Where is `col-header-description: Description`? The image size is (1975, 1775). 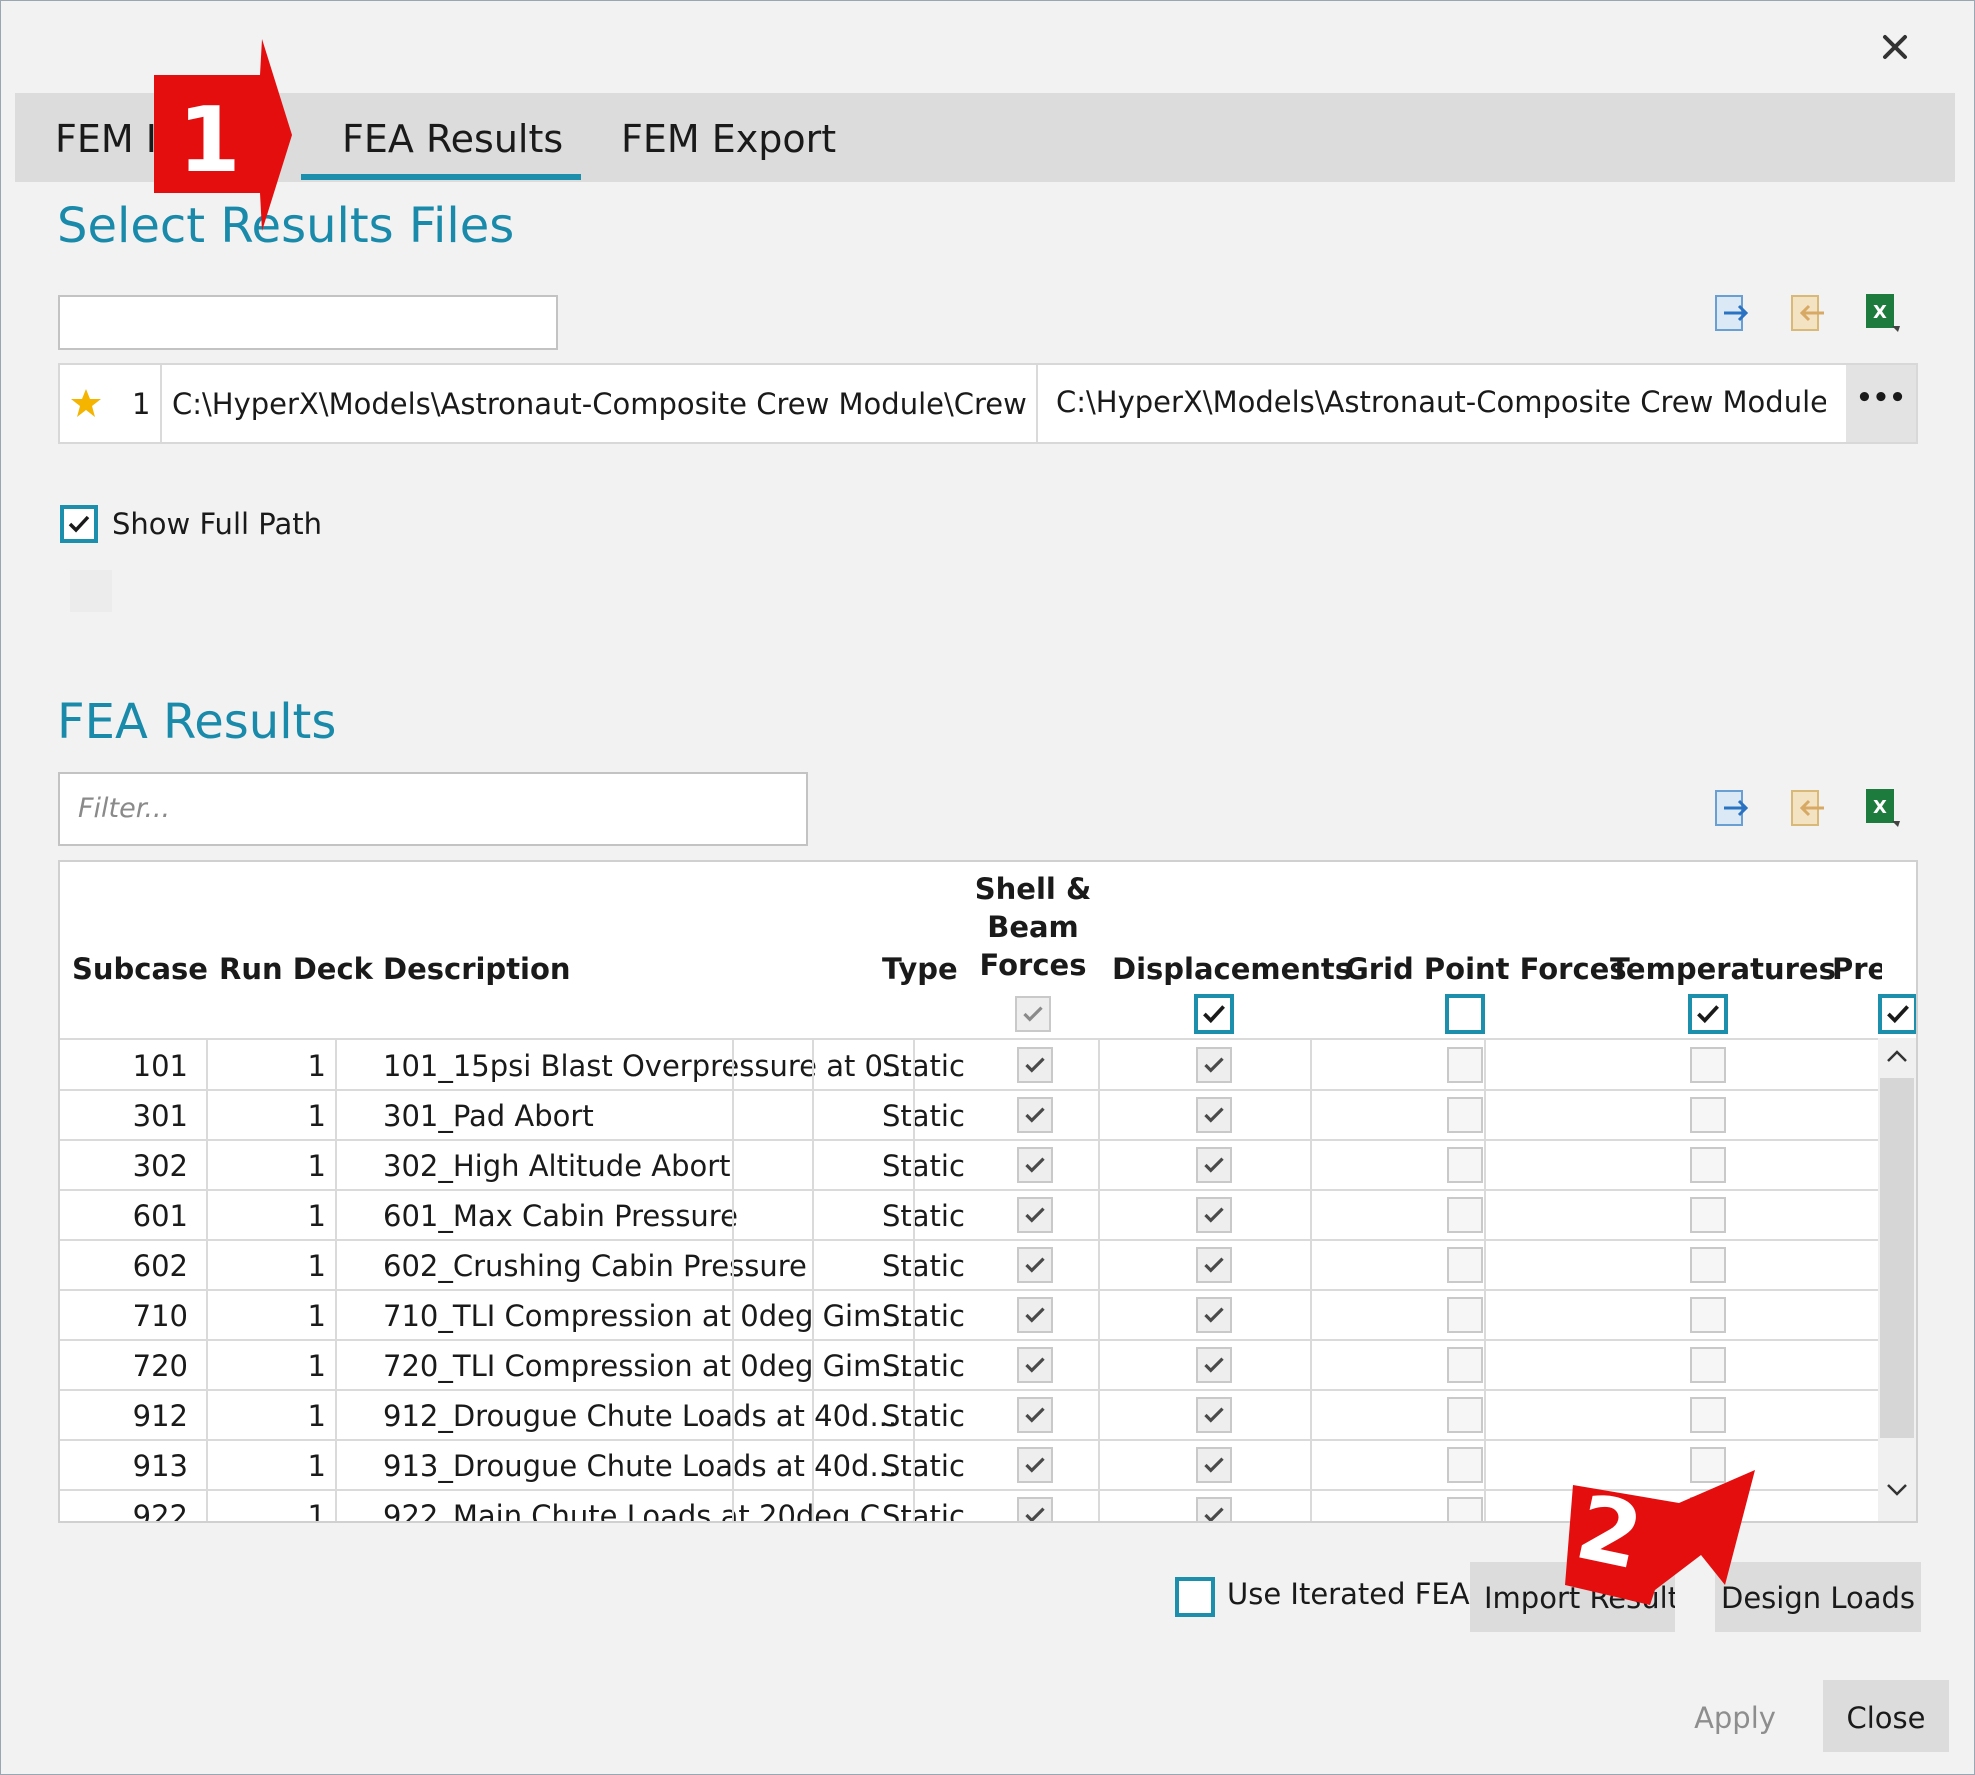
col-header-description: Description is located at coordinates (477, 969).